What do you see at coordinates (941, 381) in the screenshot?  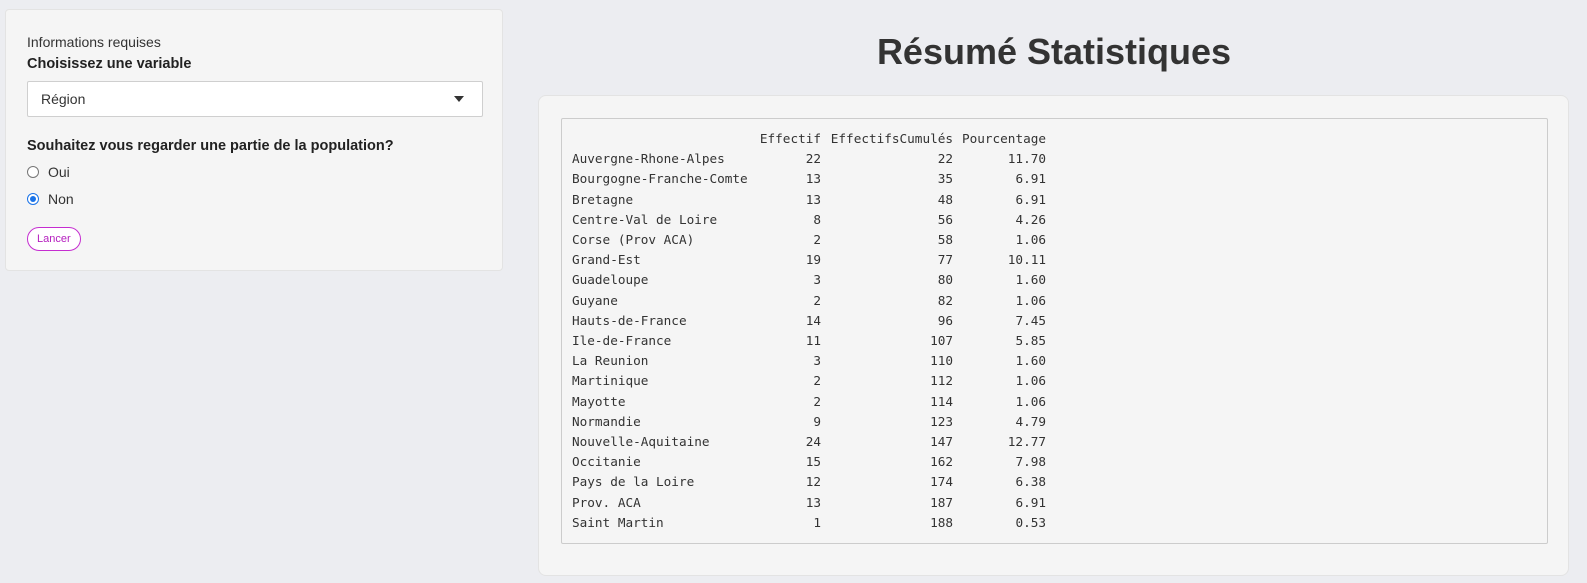 I see `table-cell: 112` at bounding box center [941, 381].